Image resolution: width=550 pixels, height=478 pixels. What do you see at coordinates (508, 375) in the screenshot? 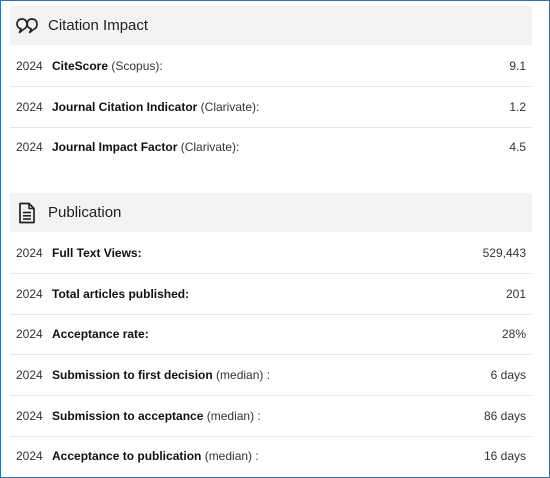
I see `metric-value: 6 days` at bounding box center [508, 375].